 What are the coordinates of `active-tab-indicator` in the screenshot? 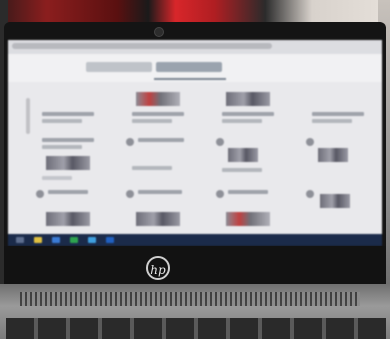 It's located at (190, 79).